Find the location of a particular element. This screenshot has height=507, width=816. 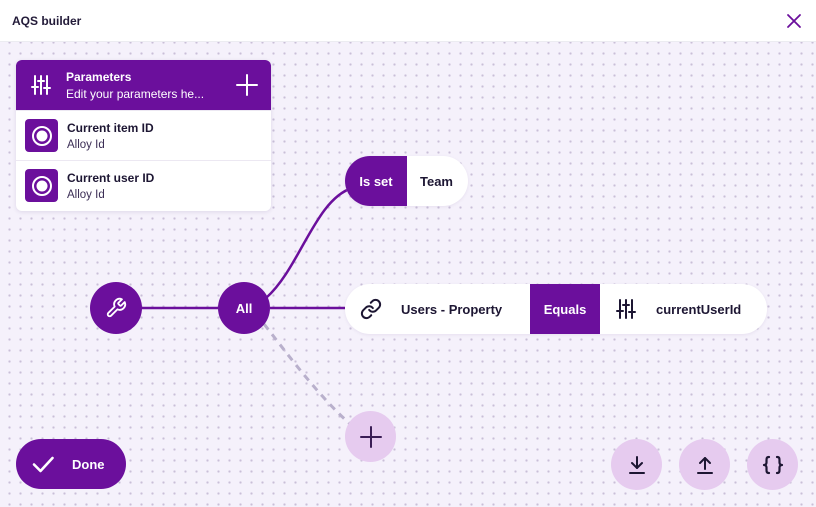

add-condition-button is located at coordinates (370, 436).